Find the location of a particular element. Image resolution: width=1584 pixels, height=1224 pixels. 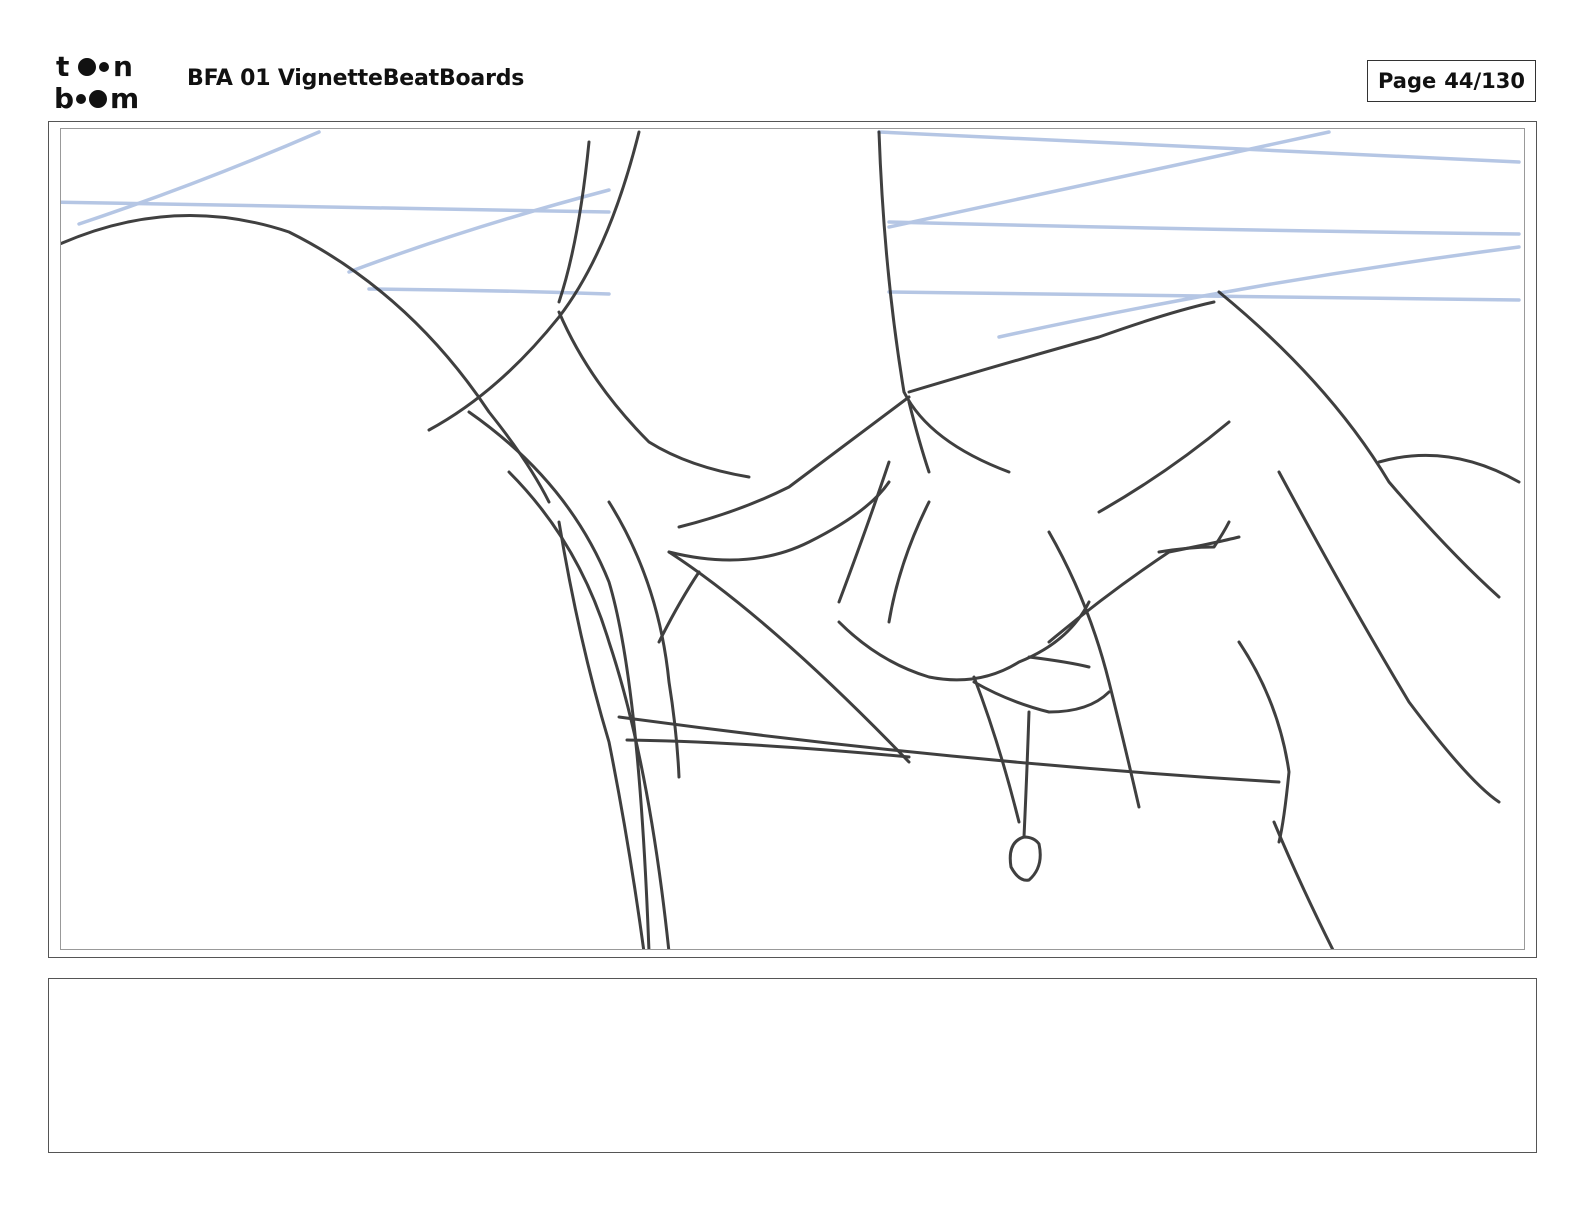

page-number-box: Page 44/130 is located at coordinates (1451, 81).